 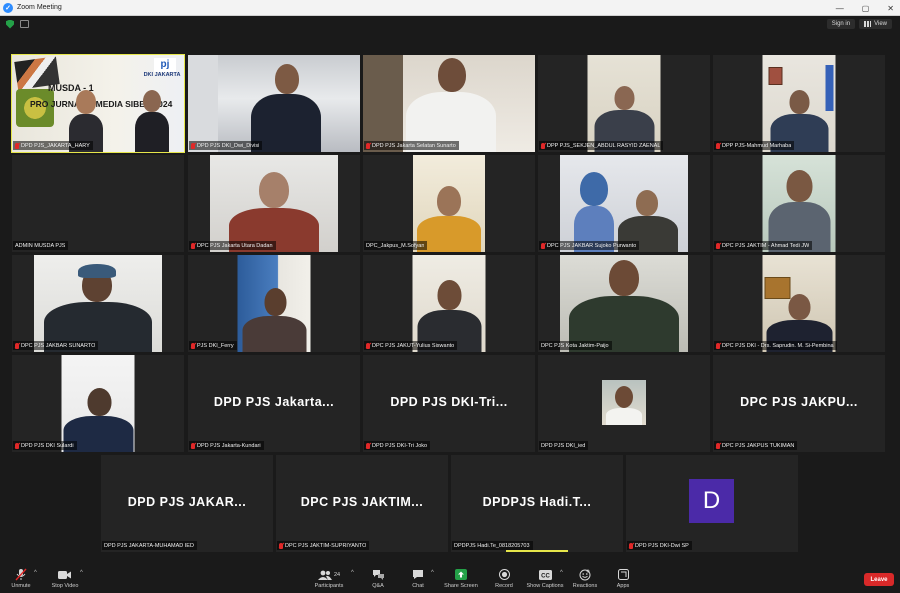 What do you see at coordinates (395, 245) in the screenshot?
I see `participant-name: DPC_Jakpus_M.Sofyan` at bounding box center [395, 245].